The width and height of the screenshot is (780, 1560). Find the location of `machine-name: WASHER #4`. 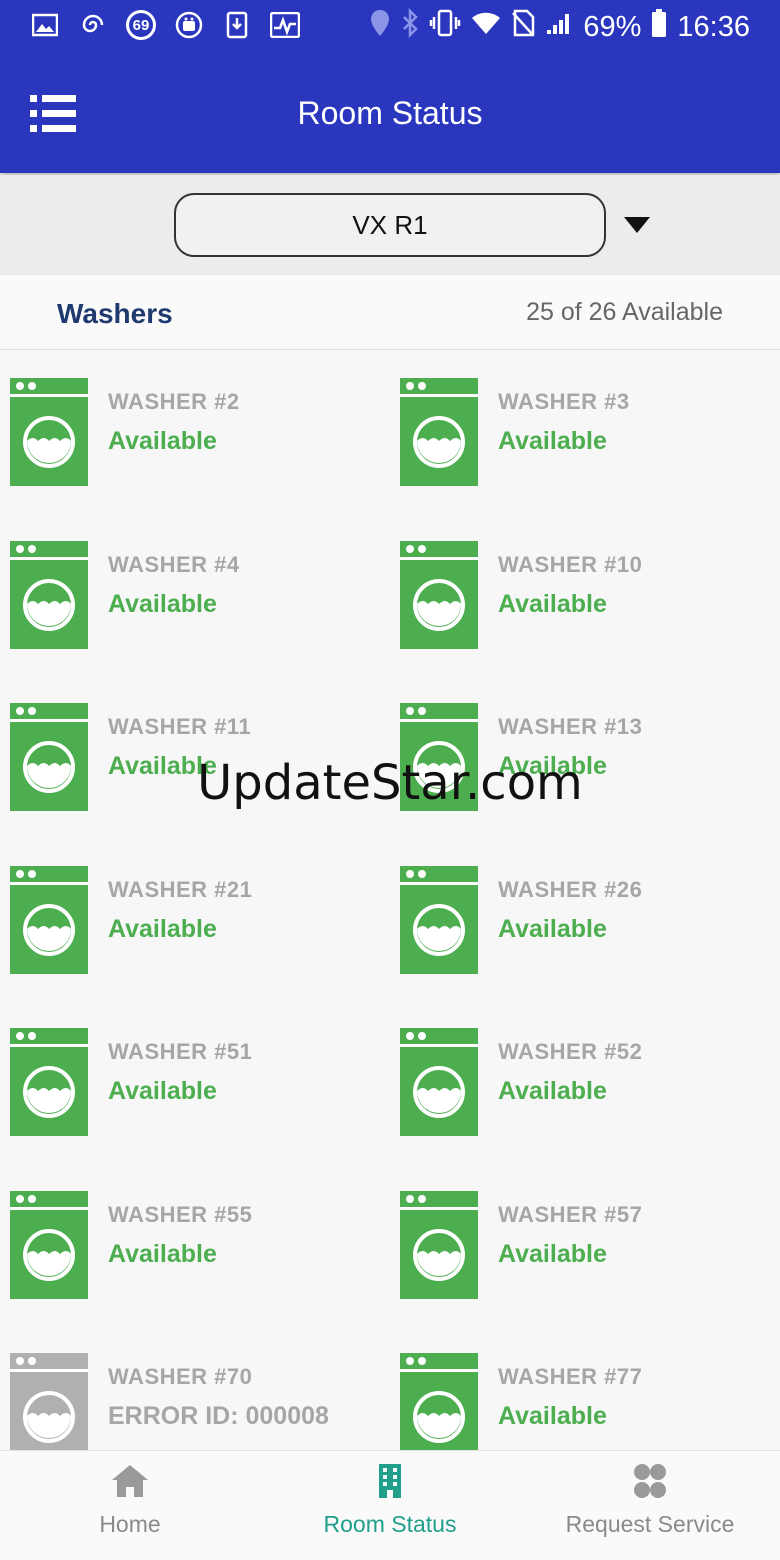

machine-name: WASHER #4 is located at coordinates (174, 564).